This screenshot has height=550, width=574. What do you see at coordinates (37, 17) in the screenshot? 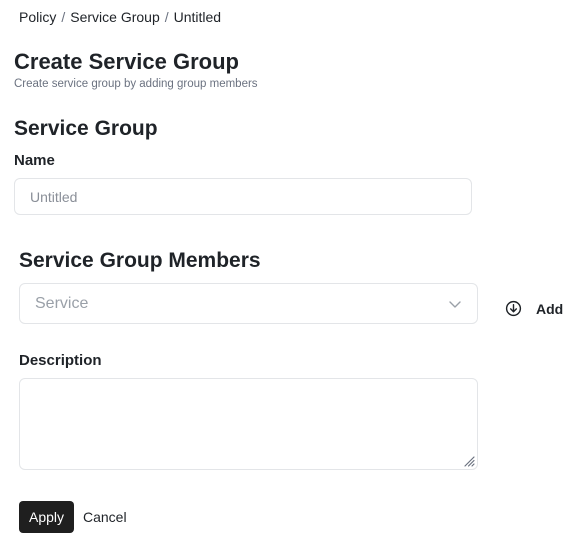
I see `breadcrumb-item-policy: Policy` at bounding box center [37, 17].